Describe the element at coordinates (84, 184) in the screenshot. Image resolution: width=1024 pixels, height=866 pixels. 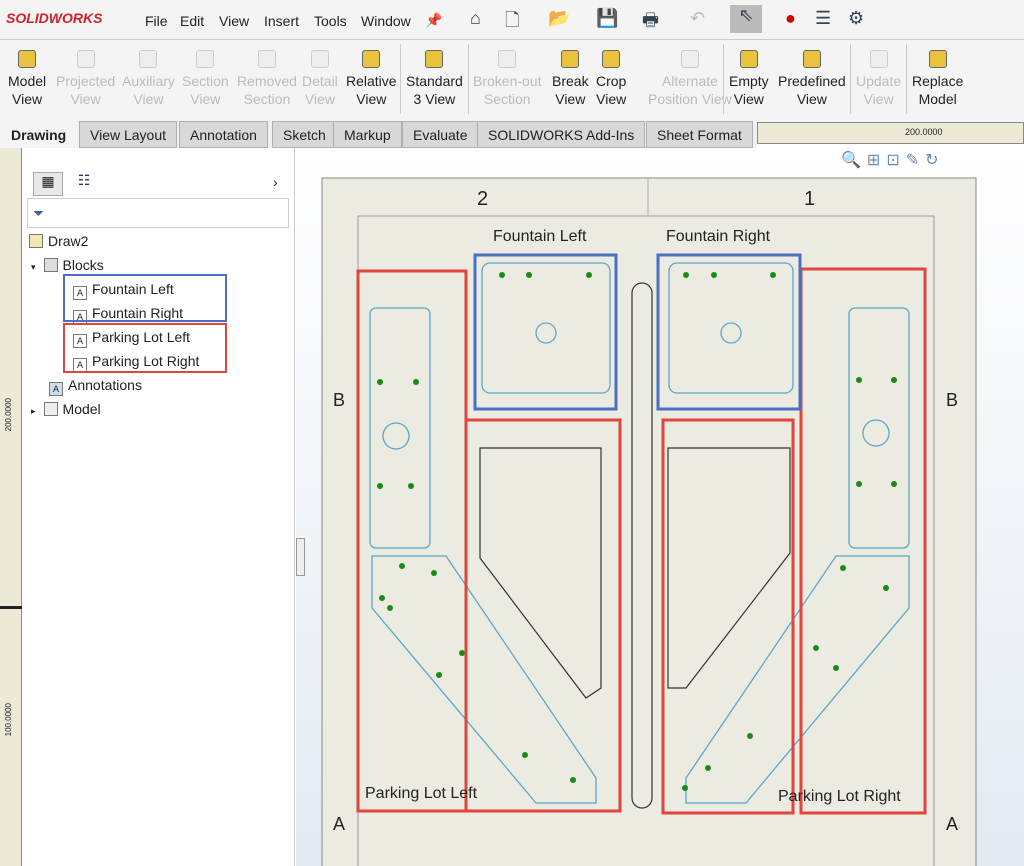
I see `property-manager-tab-icon: ☷` at that location.